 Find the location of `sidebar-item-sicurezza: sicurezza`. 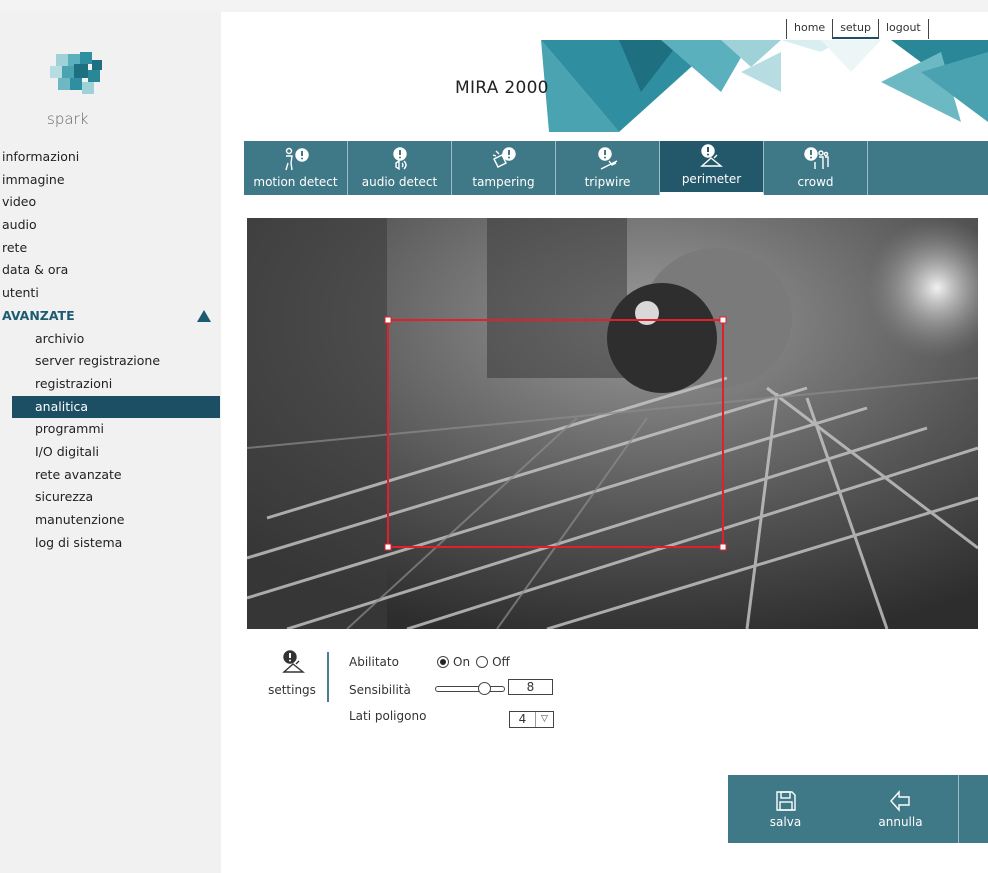

sidebar-item-sicurezza: sicurezza is located at coordinates (110, 497).